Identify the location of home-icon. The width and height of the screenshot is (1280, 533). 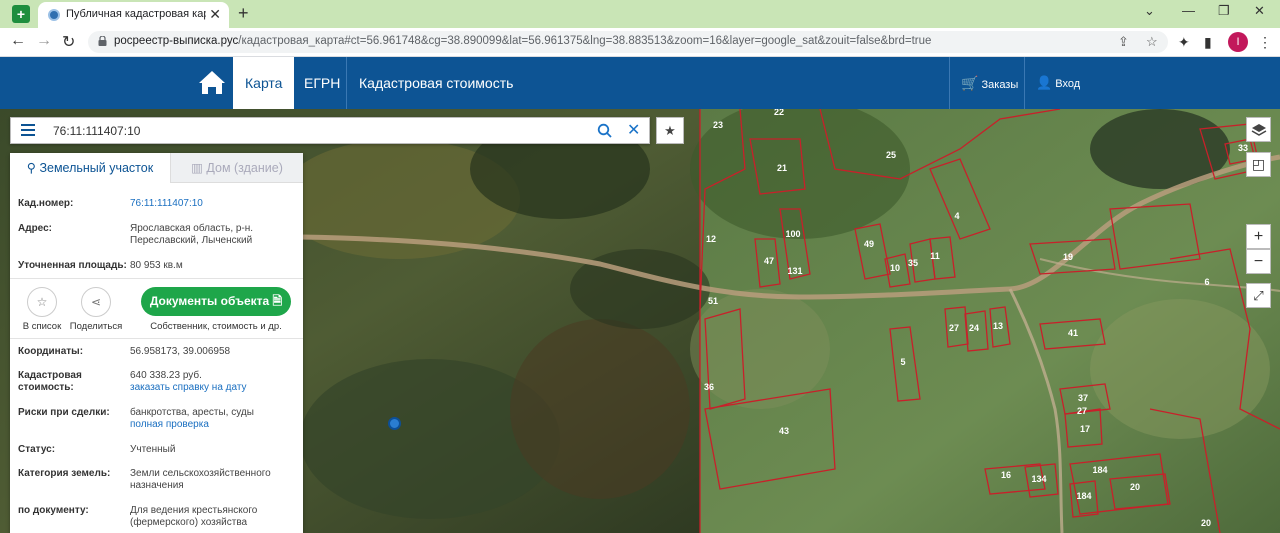
(212, 82).